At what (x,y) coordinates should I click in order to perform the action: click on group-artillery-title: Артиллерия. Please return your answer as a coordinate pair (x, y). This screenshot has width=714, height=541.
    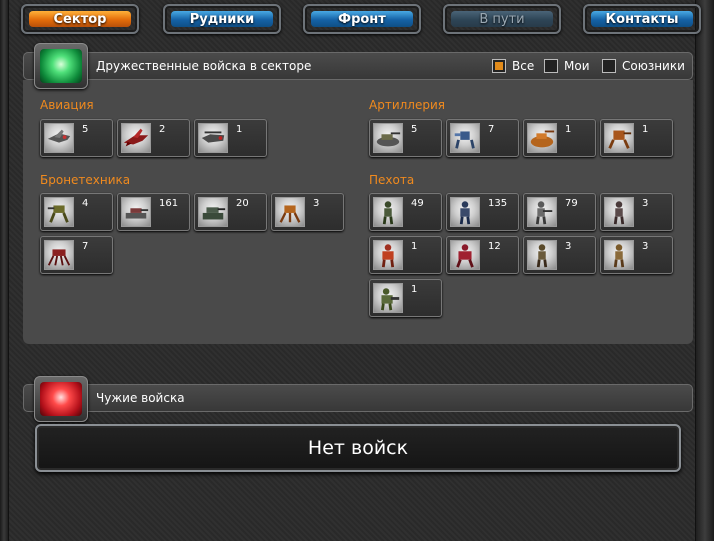
    Looking at the image, I should click on (407, 105).